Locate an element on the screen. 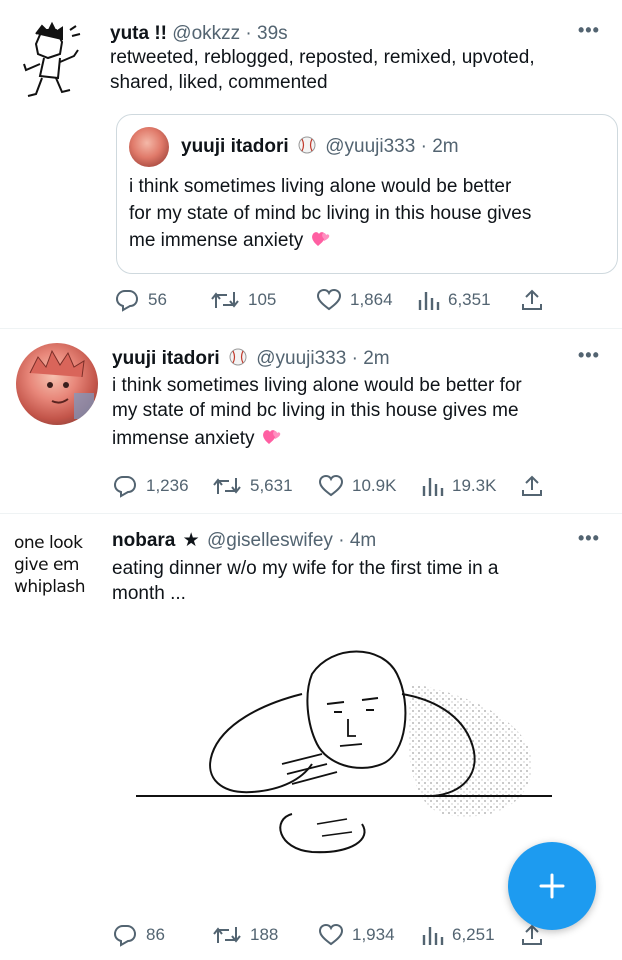 The width and height of the screenshot is (622, 960). retweet-button: 5,631 is located at coordinates (265, 486).